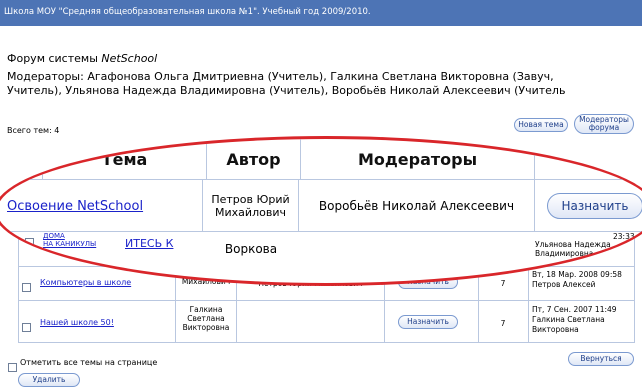  What do you see at coordinates (54, 236) in the screenshot?
I see `topic-link-top: ДОМА` at bounding box center [54, 236].